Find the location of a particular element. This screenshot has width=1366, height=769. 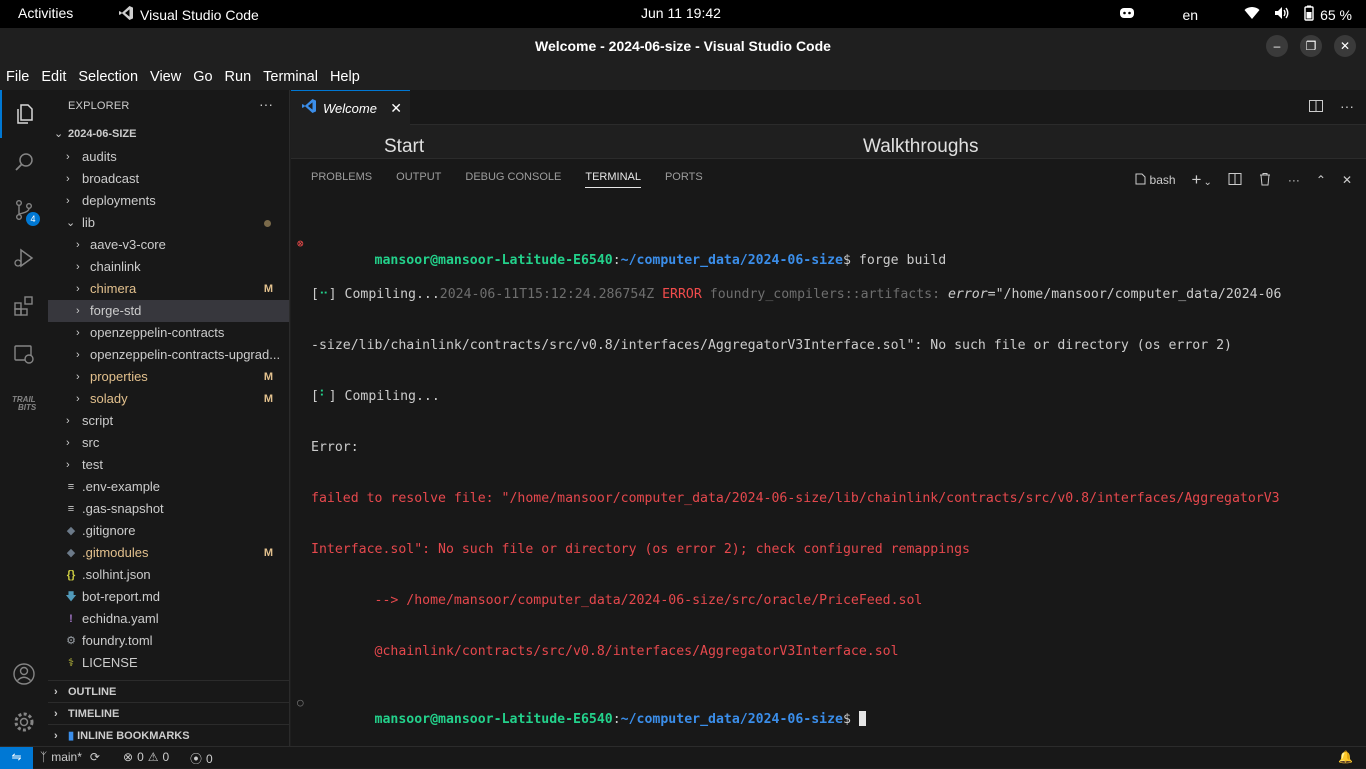

trash-icon is located at coordinates (1265, 180).